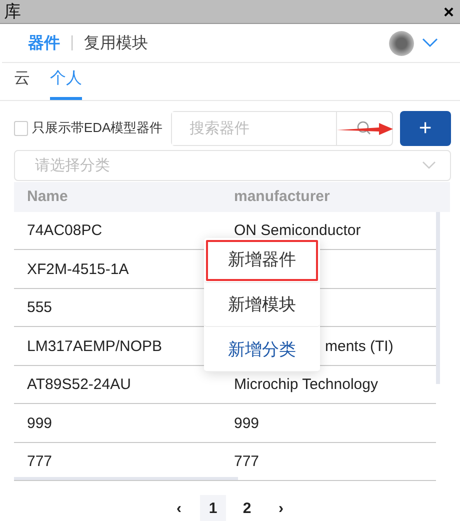  Describe the element at coordinates (39, 307) in the screenshot. I see `table-cell: 555` at that location.